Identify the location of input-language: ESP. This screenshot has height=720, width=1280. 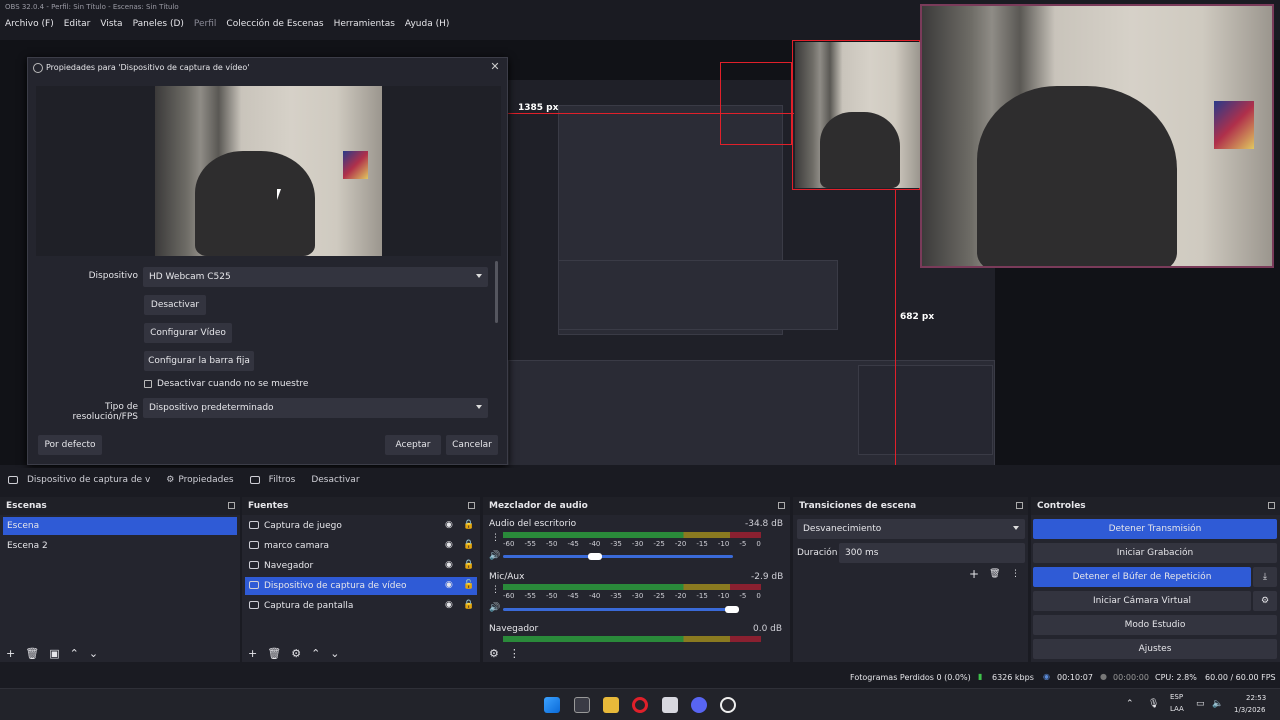
(1176, 697).